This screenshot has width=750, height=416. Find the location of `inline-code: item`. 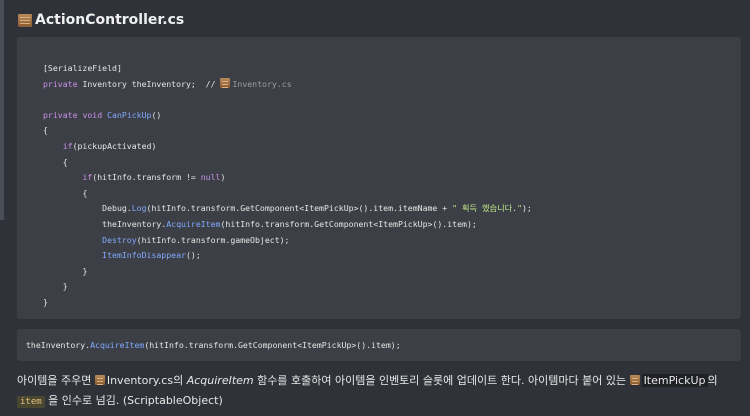

inline-code: item is located at coordinates (31, 402).